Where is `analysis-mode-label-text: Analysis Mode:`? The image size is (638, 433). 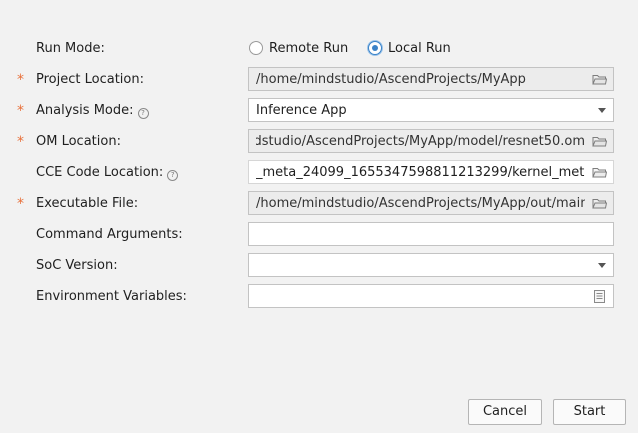 analysis-mode-label-text: Analysis Mode: is located at coordinates (85, 110).